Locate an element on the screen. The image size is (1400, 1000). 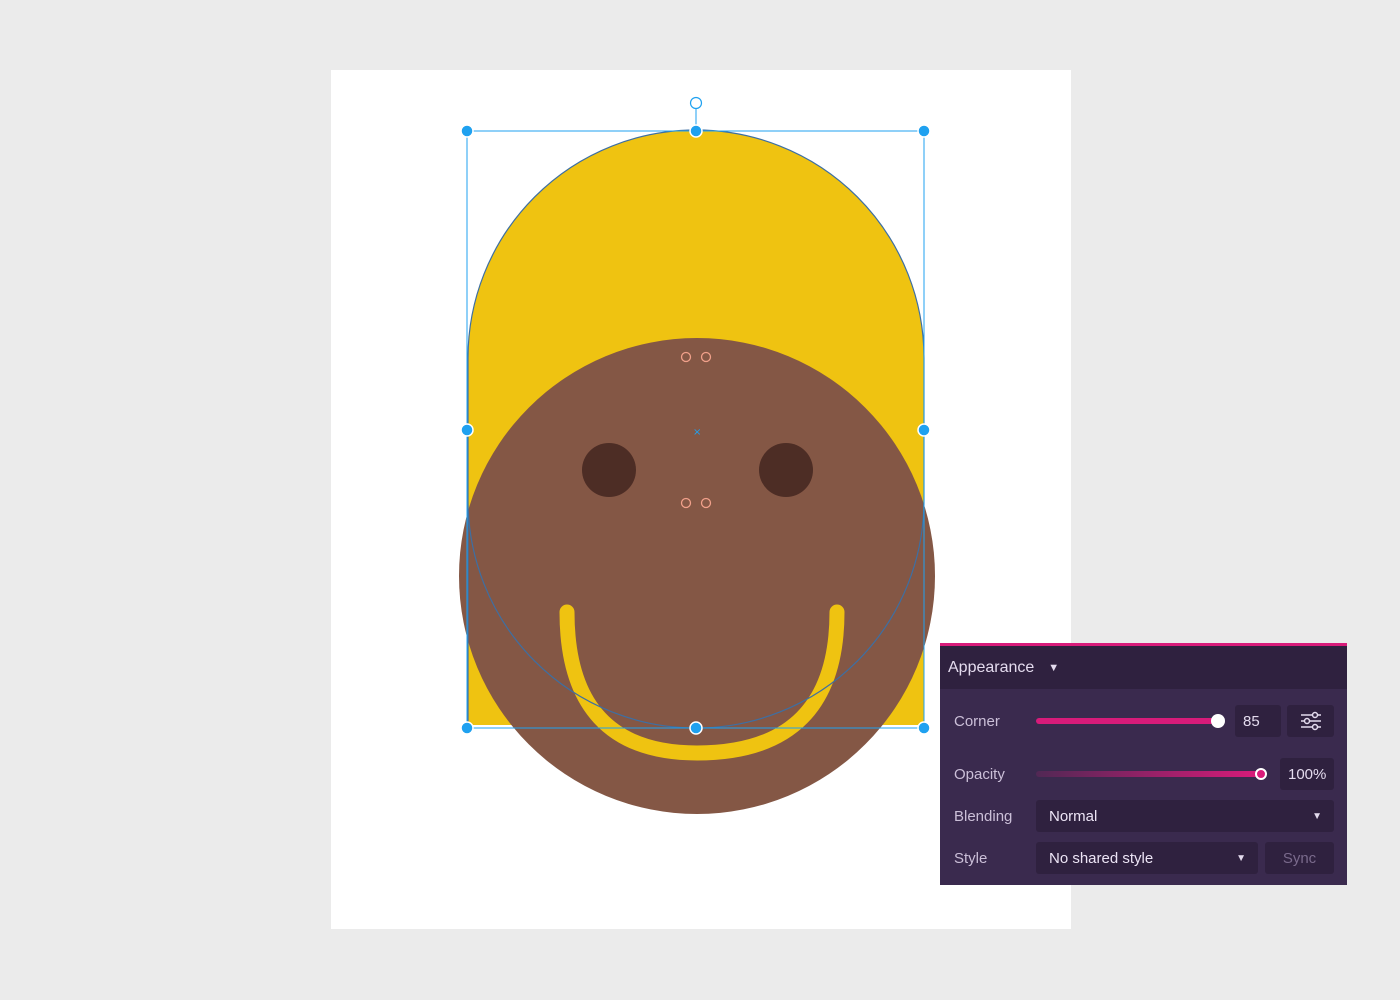
opacity-label: Opacity is located at coordinates (979, 774).